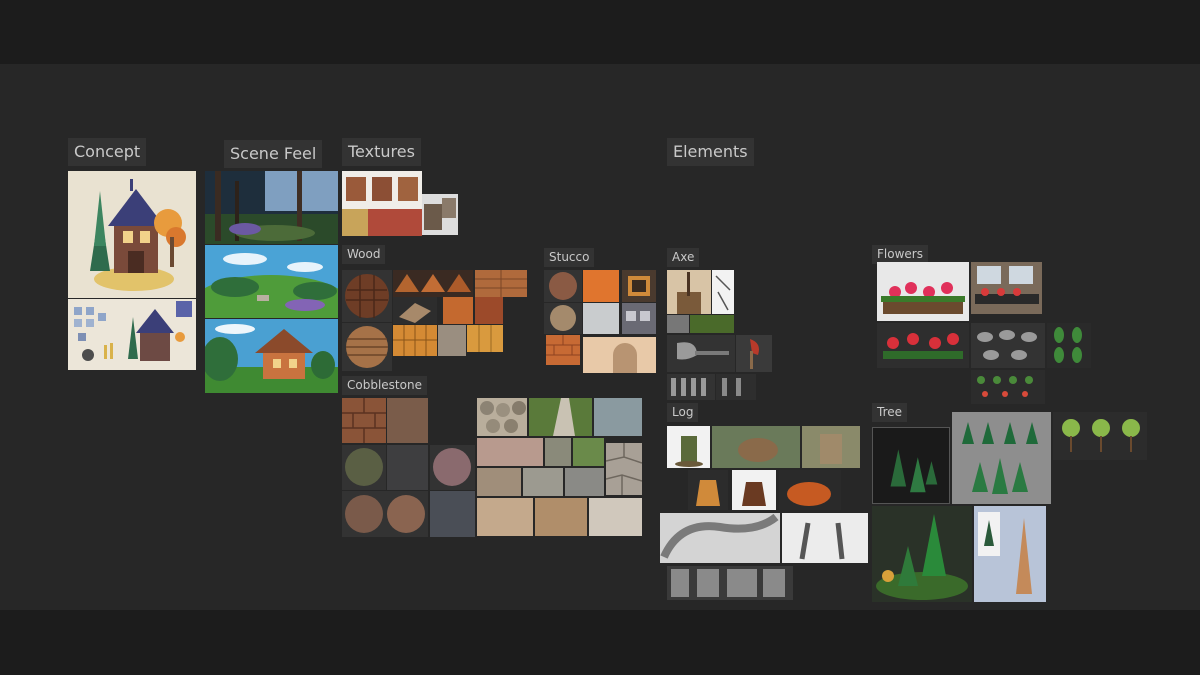 This screenshot has height=675, width=1200. I want to click on cobble-sphere-red, so click(452, 467).